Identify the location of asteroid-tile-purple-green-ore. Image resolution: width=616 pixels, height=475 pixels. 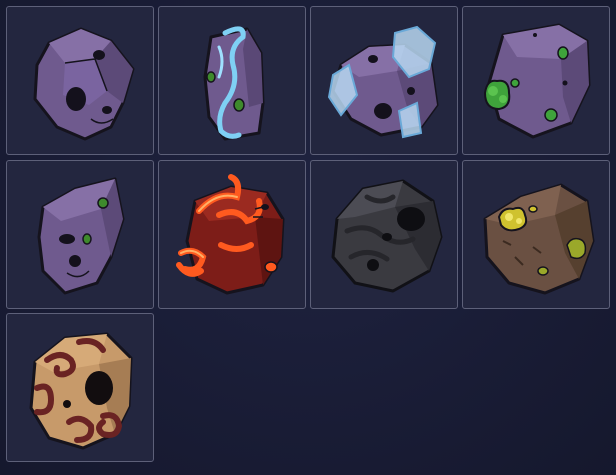
(536, 80).